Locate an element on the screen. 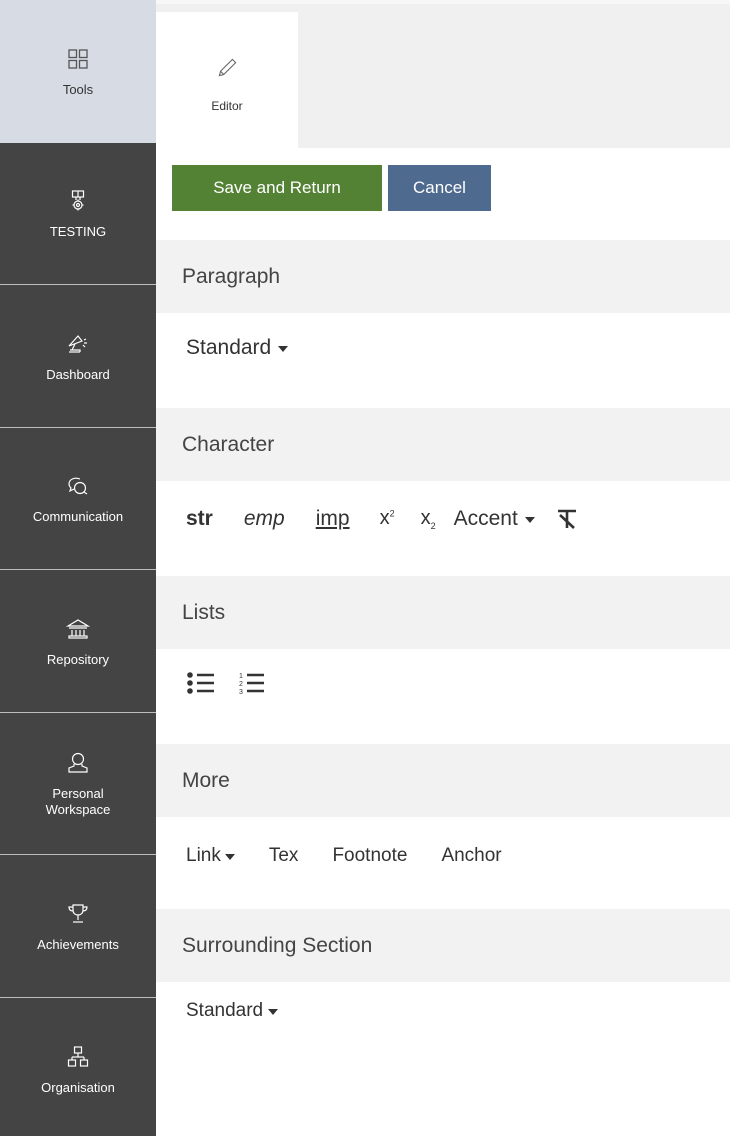 The height and width of the screenshot is (1136, 730). emphasis-button: emp is located at coordinates (264, 519).